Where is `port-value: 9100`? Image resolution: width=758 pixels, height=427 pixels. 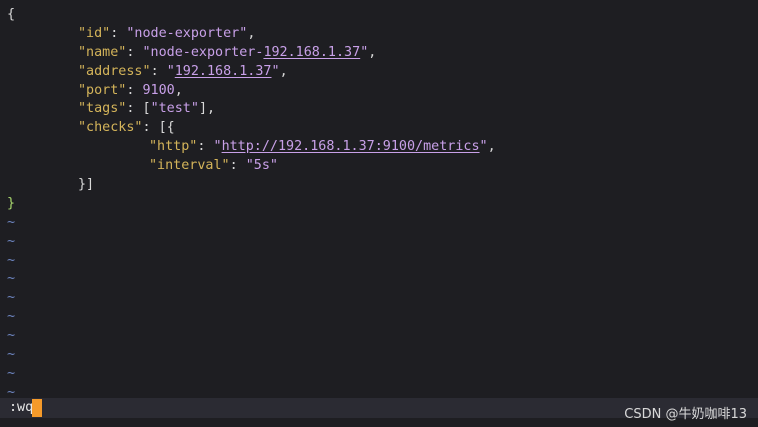 port-value: 9100 is located at coordinates (158, 90).